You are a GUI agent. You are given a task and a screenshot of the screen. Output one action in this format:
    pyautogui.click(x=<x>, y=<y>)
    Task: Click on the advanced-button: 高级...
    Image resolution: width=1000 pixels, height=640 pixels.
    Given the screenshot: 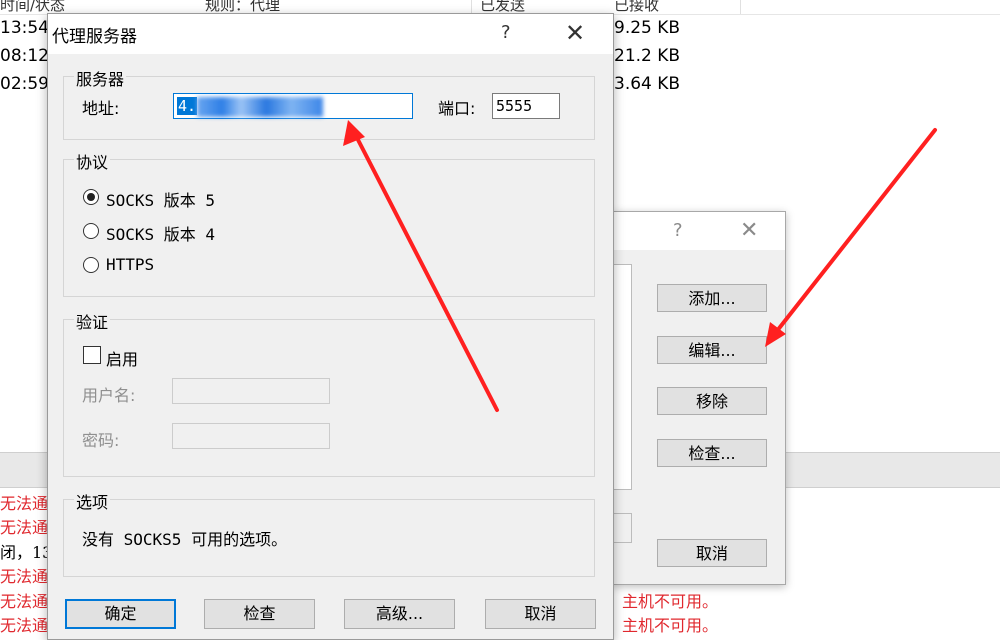 What is the action you would take?
    pyautogui.click(x=399, y=614)
    